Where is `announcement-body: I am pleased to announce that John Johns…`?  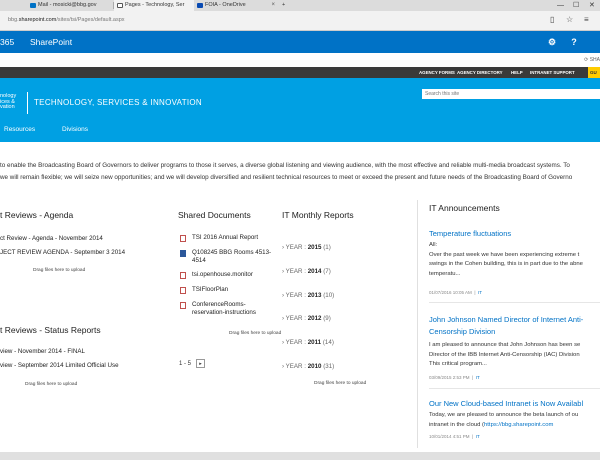 announcement-body: I am pleased to announce that John Johns… is located at coordinates (514, 355).